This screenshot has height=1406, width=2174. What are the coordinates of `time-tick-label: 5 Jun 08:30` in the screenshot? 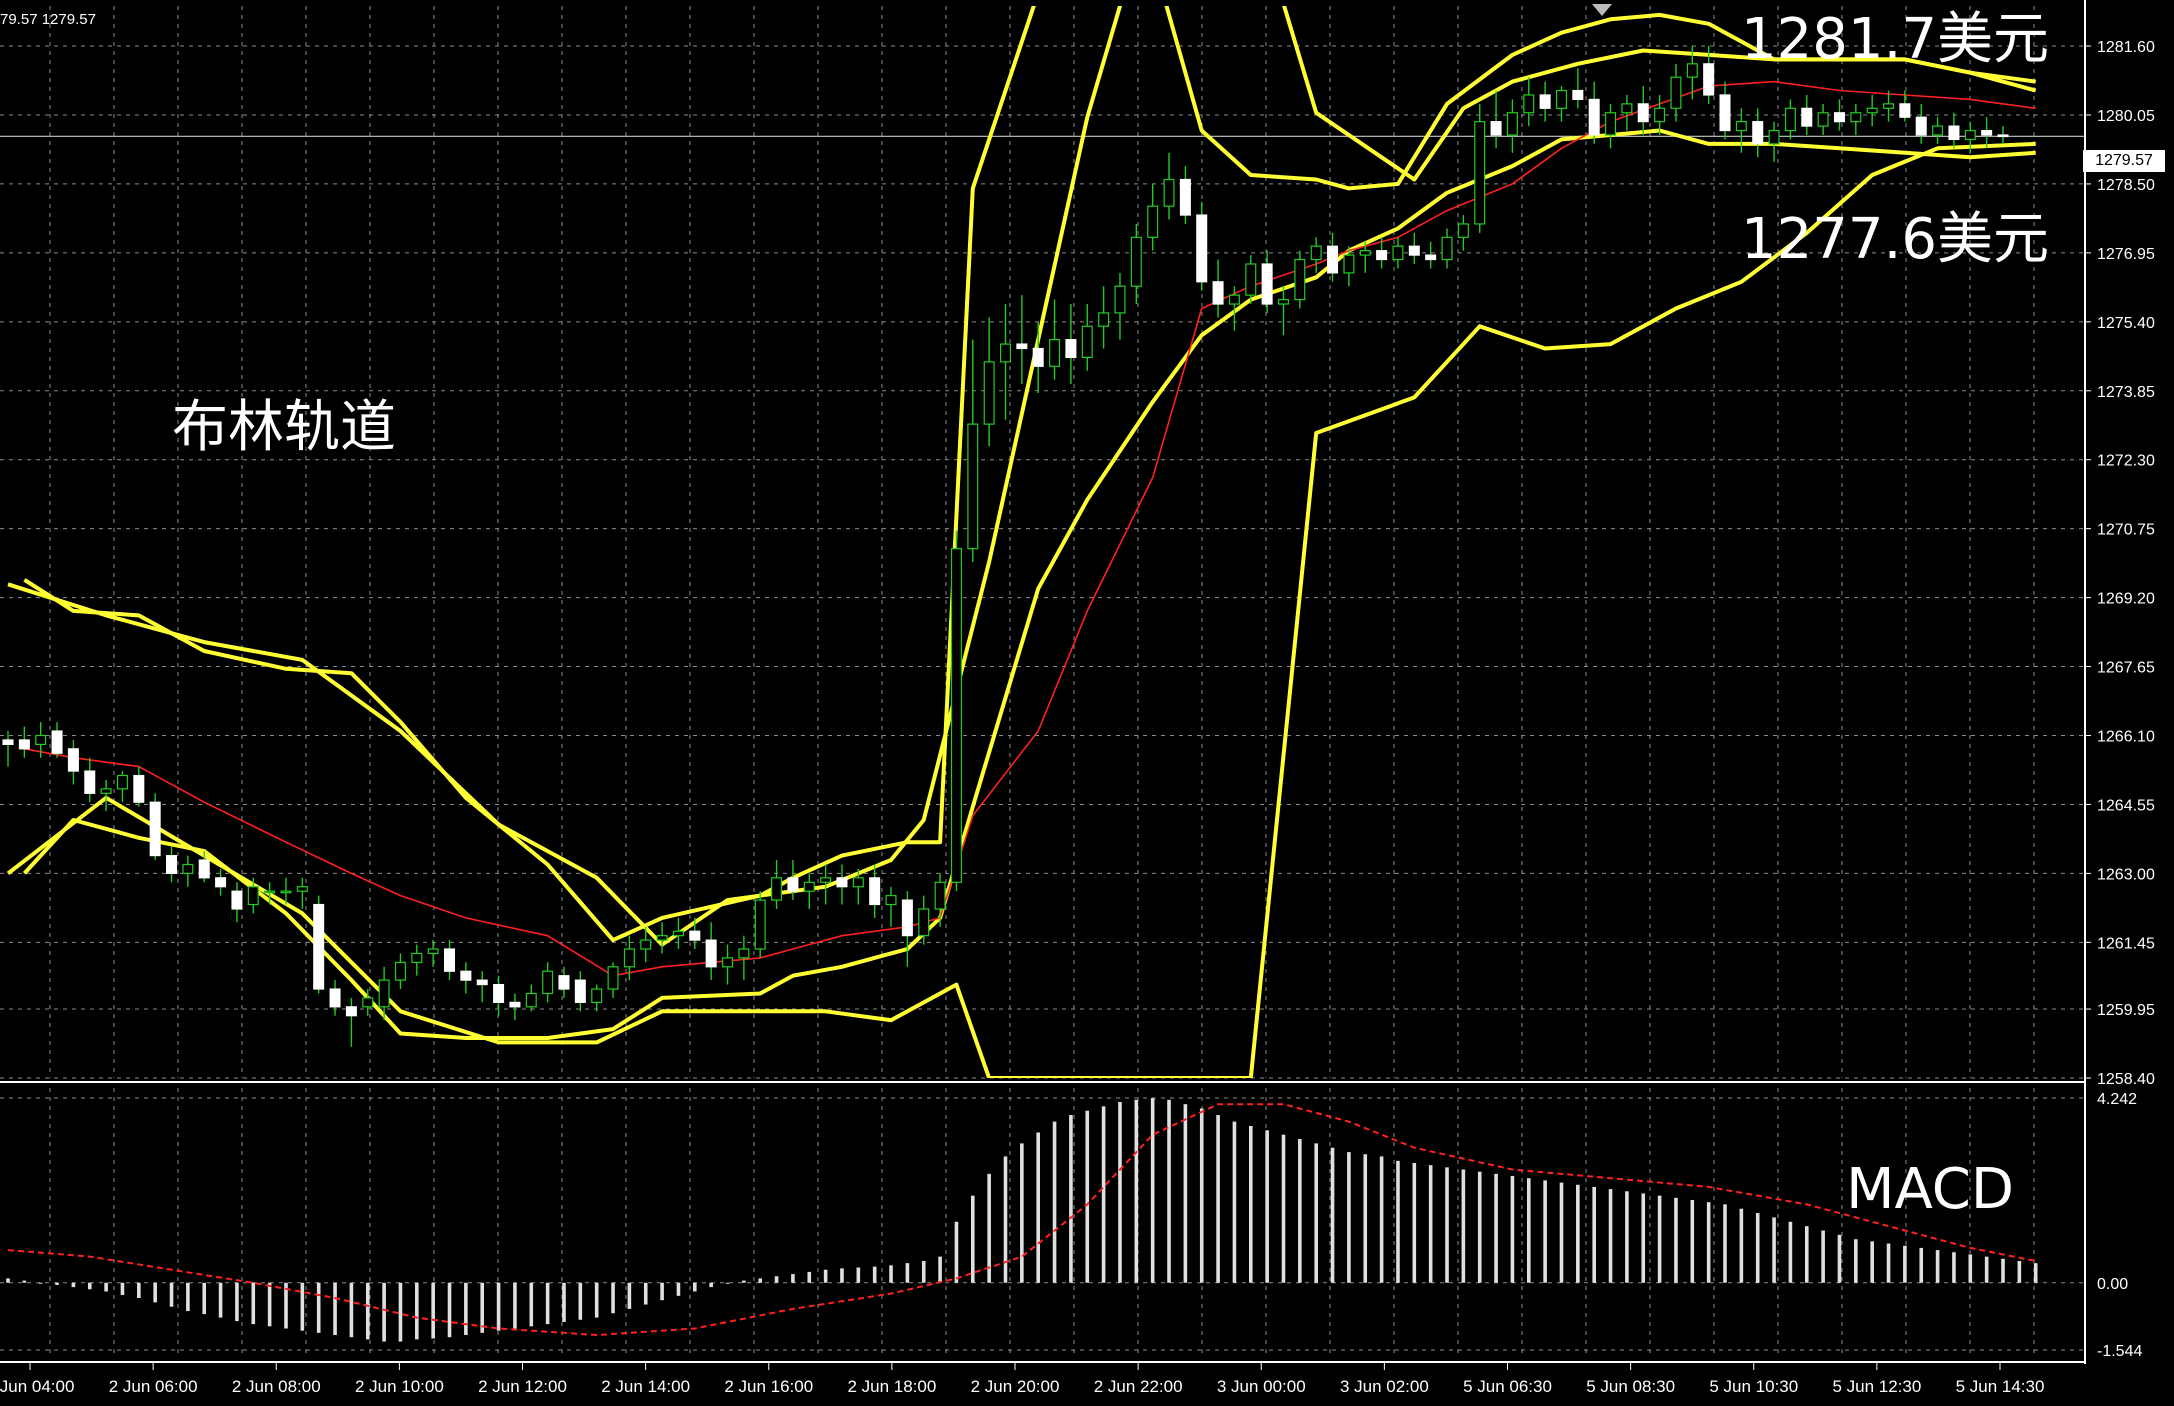 It's located at (1630, 1386).